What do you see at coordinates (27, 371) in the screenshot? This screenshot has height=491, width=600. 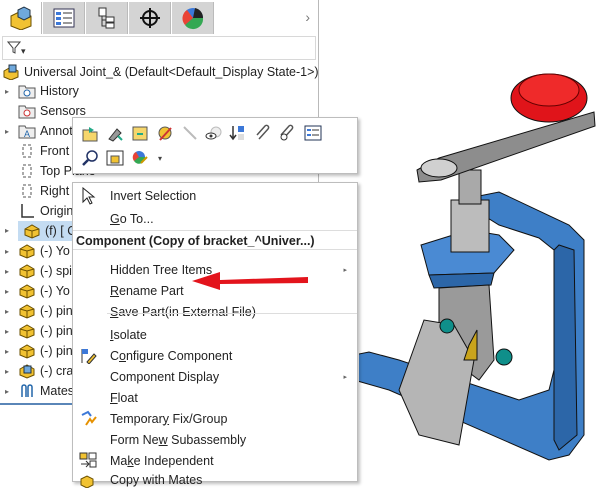 I see `subassembly-icon` at bounding box center [27, 371].